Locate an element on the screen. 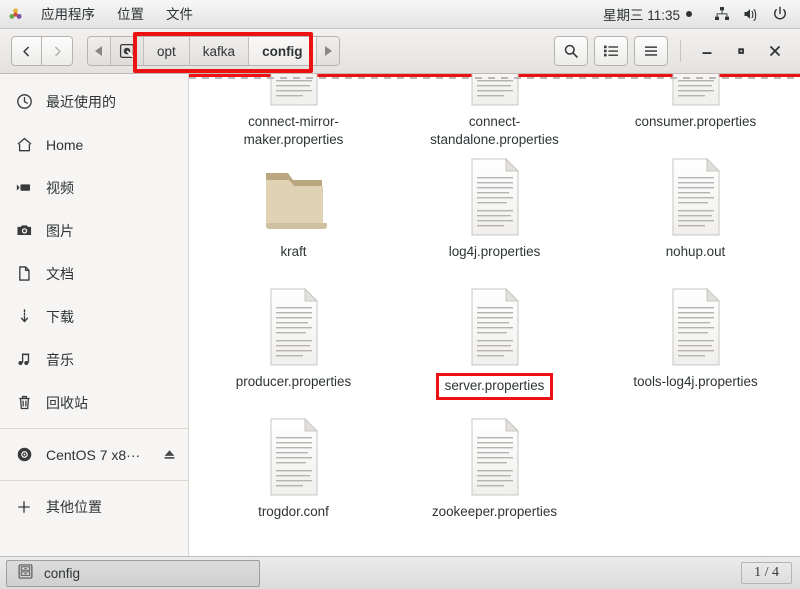 The height and width of the screenshot is (589, 800). file-label: trogdor.conf is located at coordinates (293, 511).